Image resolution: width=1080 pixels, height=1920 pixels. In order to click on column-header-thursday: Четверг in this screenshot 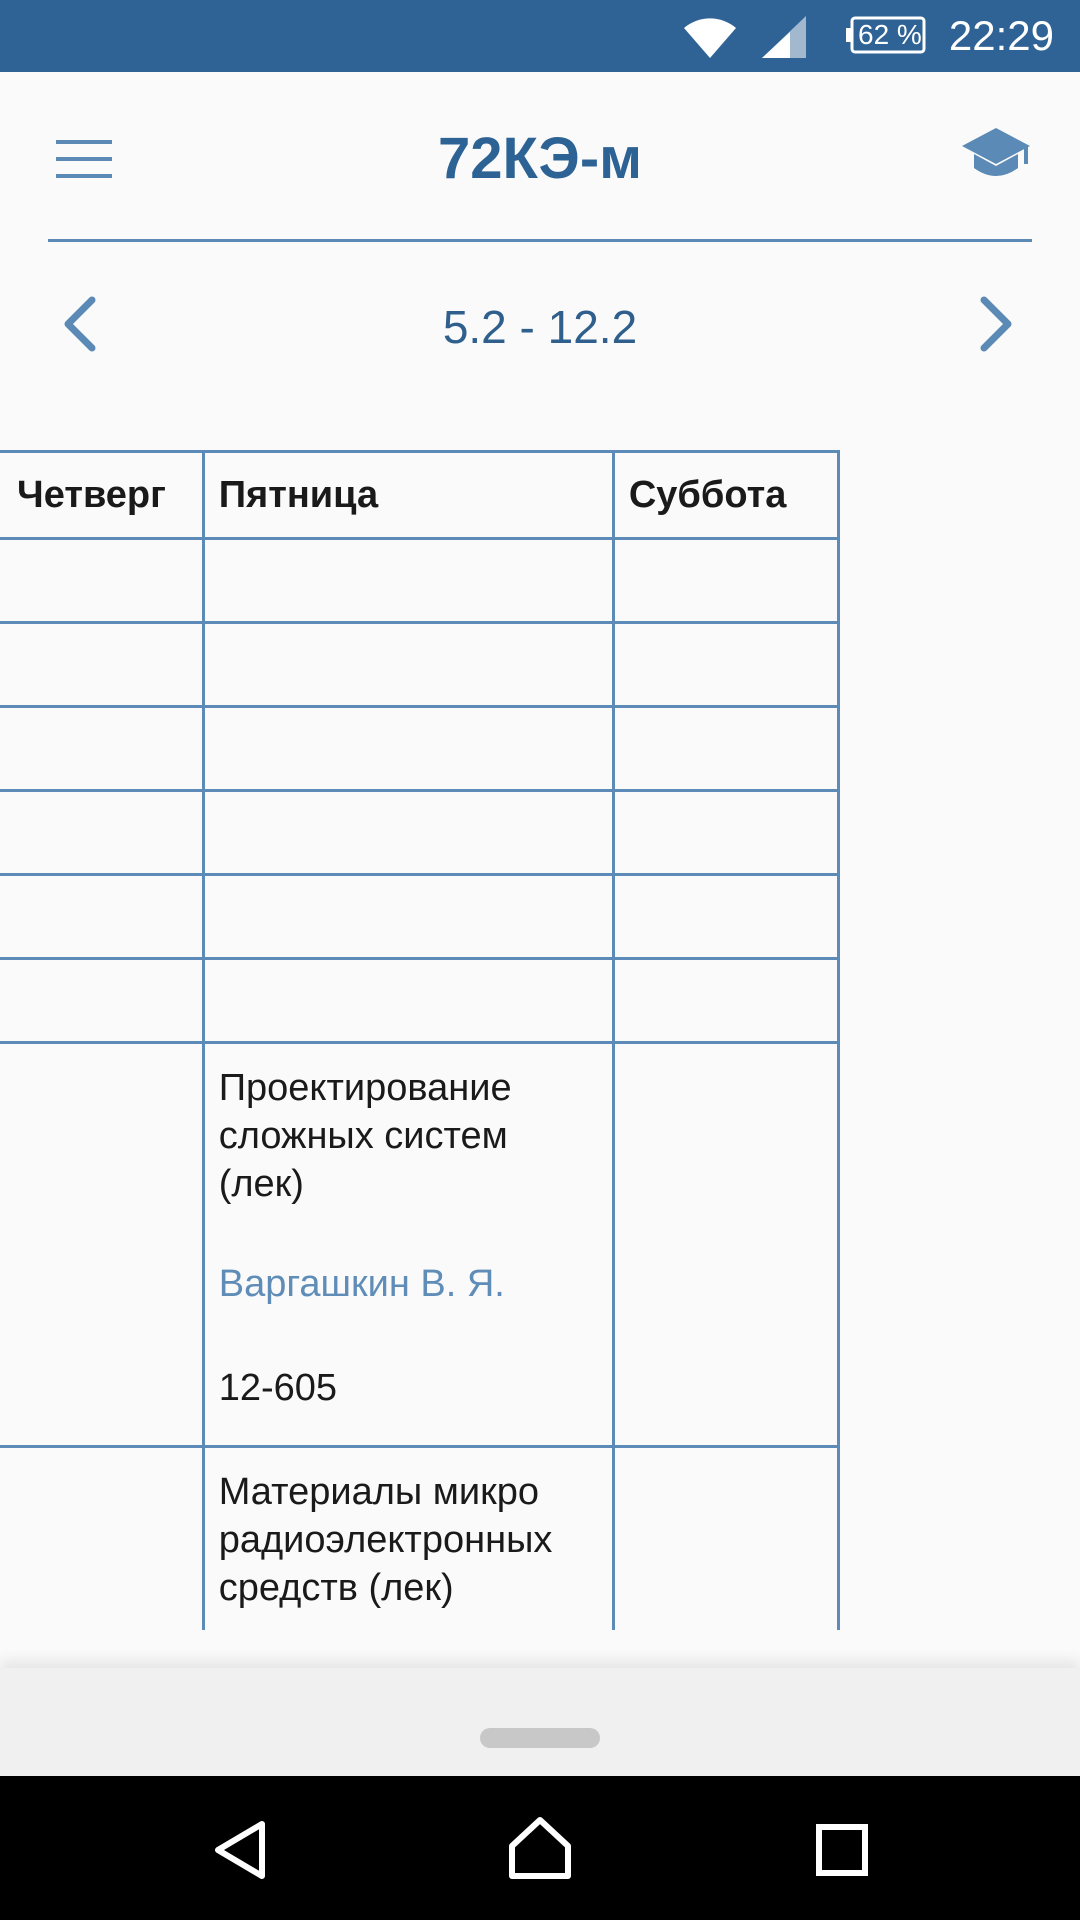, I will do `click(102, 495)`.